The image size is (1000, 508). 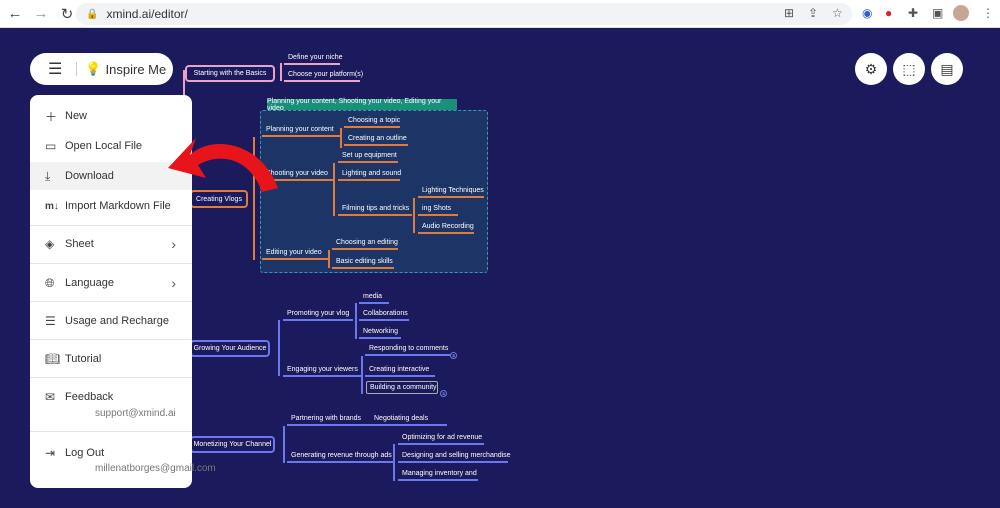 I want to click on menu-label: Sheet, so click(x=79, y=244).